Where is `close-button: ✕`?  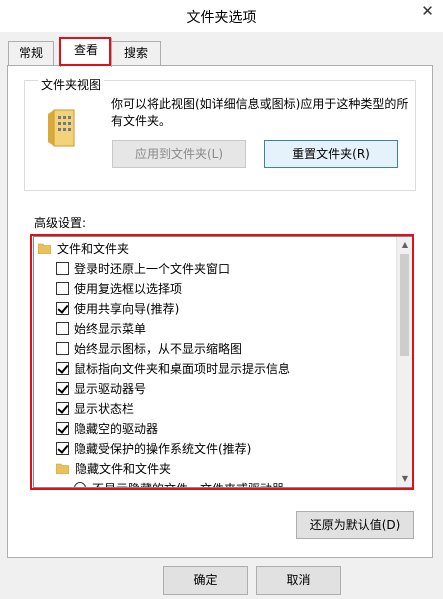 close-button: ✕ is located at coordinates (427, 10).